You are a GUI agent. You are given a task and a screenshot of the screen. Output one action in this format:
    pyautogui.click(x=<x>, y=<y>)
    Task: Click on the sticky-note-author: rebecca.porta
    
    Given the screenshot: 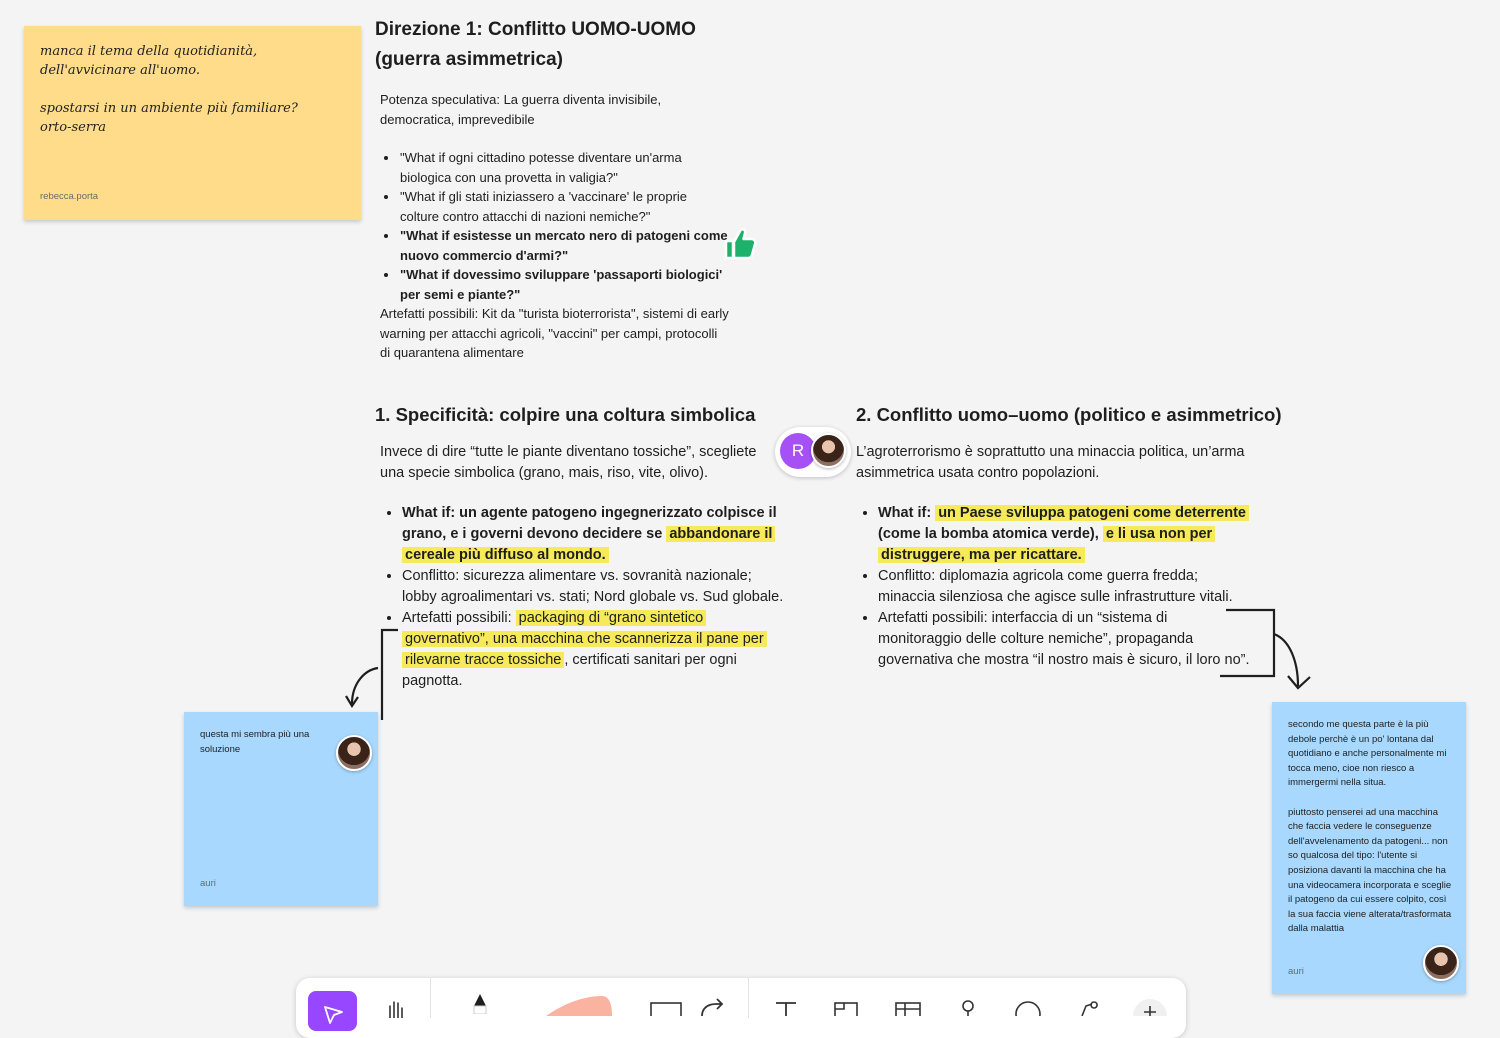 What is the action you would take?
    pyautogui.click(x=69, y=196)
    